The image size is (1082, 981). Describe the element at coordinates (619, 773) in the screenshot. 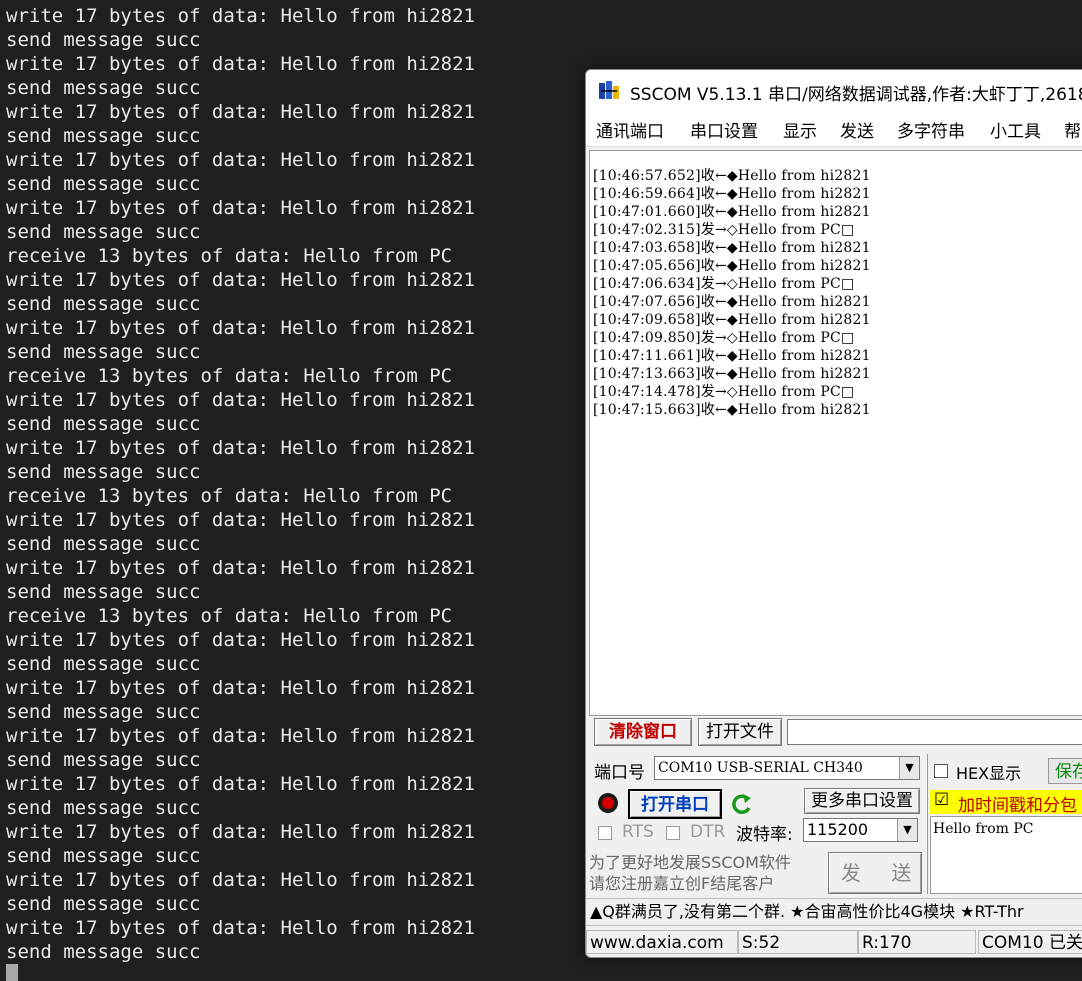

I see `port-label: 端口号` at that location.